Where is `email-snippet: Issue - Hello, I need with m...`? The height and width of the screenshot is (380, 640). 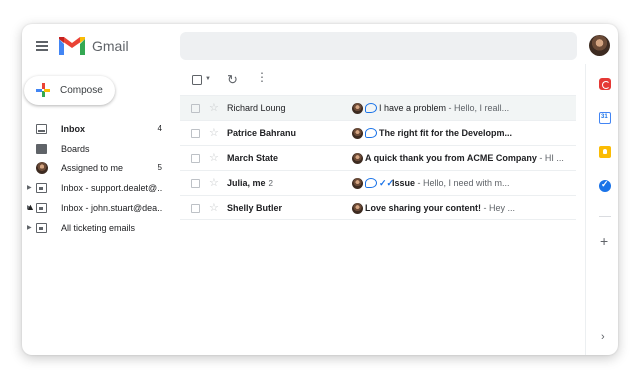 email-snippet: Issue - Hello, I need with m... is located at coordinates (484, 183).